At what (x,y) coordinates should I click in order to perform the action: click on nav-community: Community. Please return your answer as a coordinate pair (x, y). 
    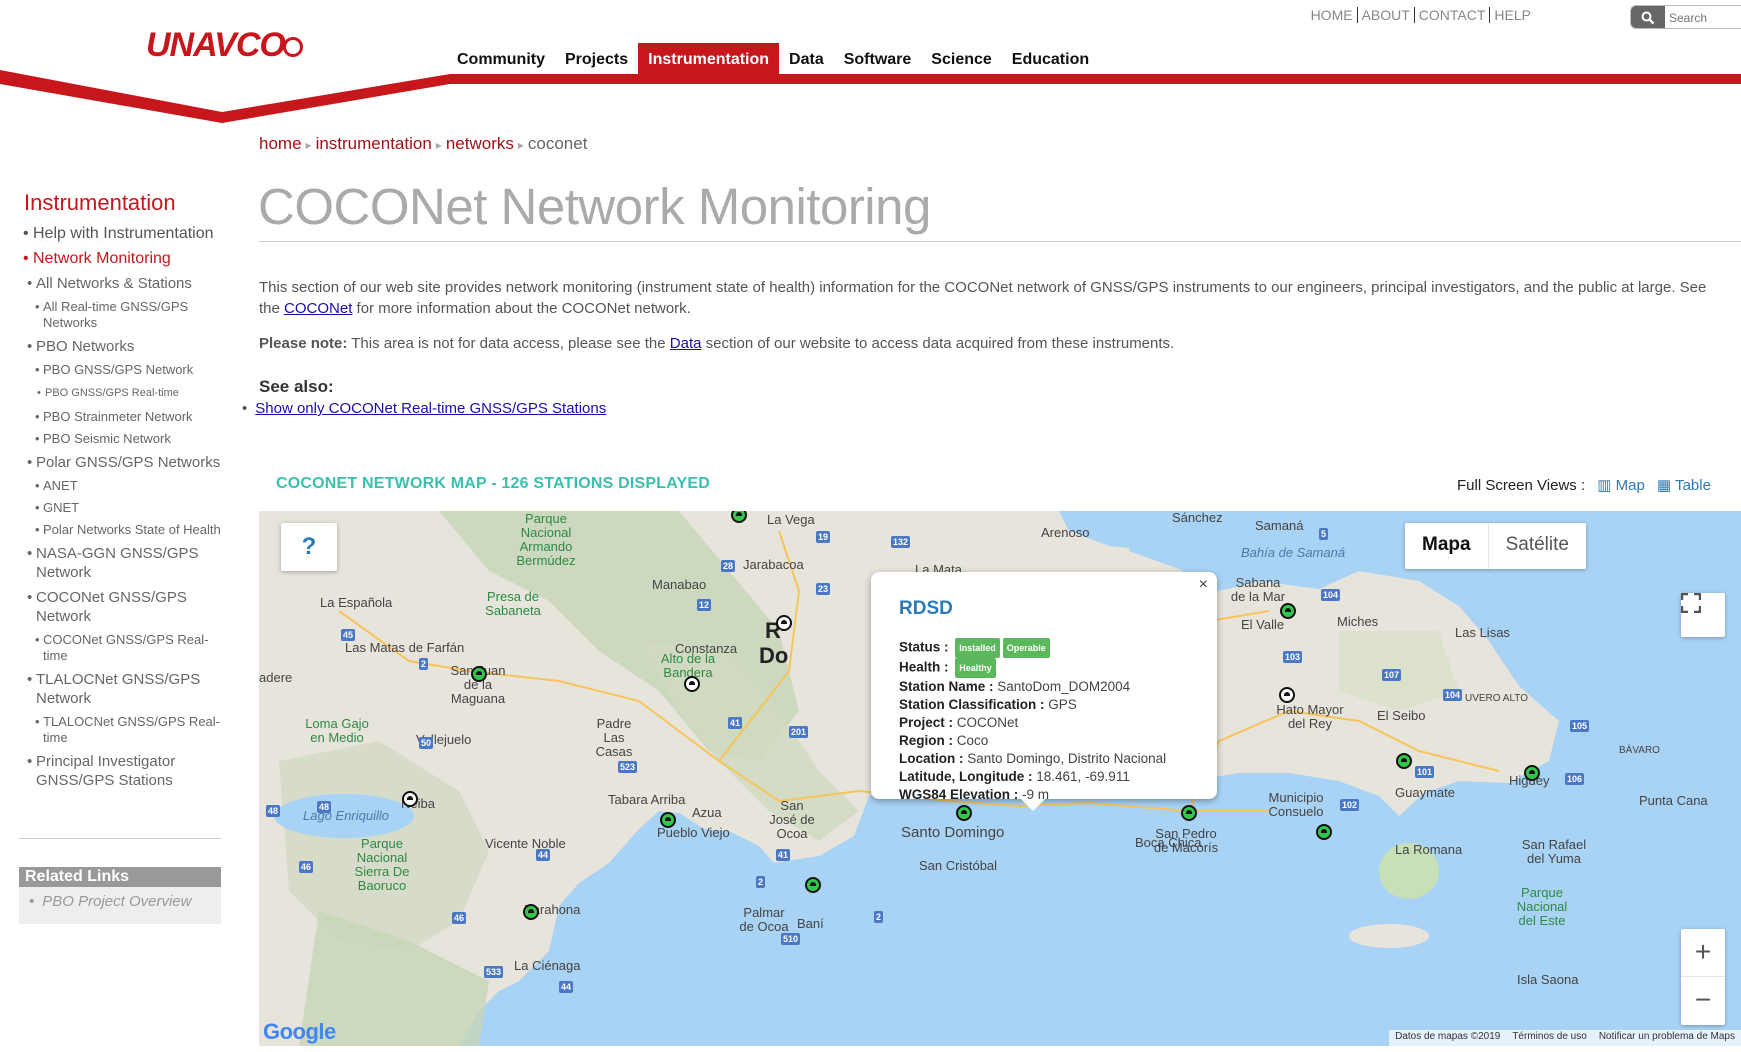
    Looking at the image, I should click on (501, 59).